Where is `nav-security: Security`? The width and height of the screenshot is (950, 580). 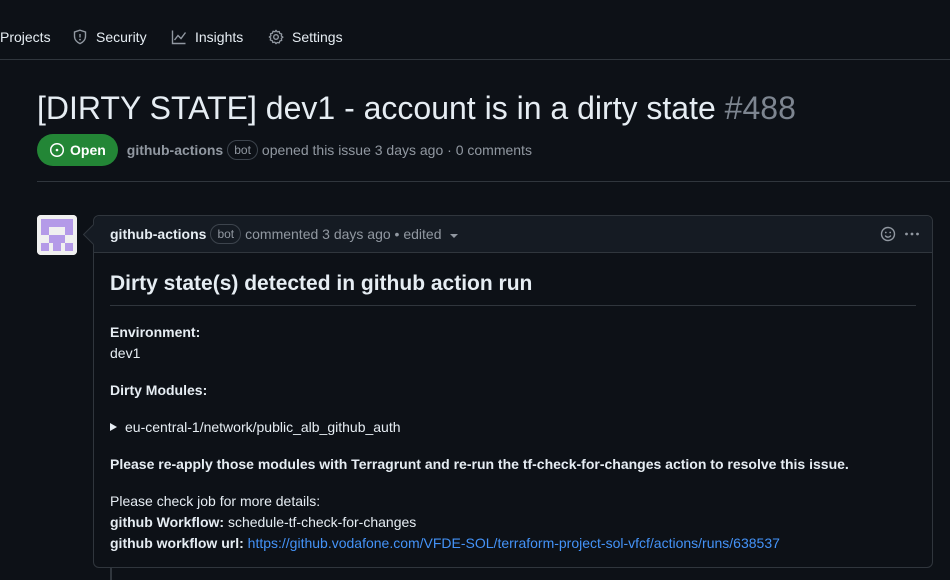
nav-security: Security is located at coordinates (109, 37).